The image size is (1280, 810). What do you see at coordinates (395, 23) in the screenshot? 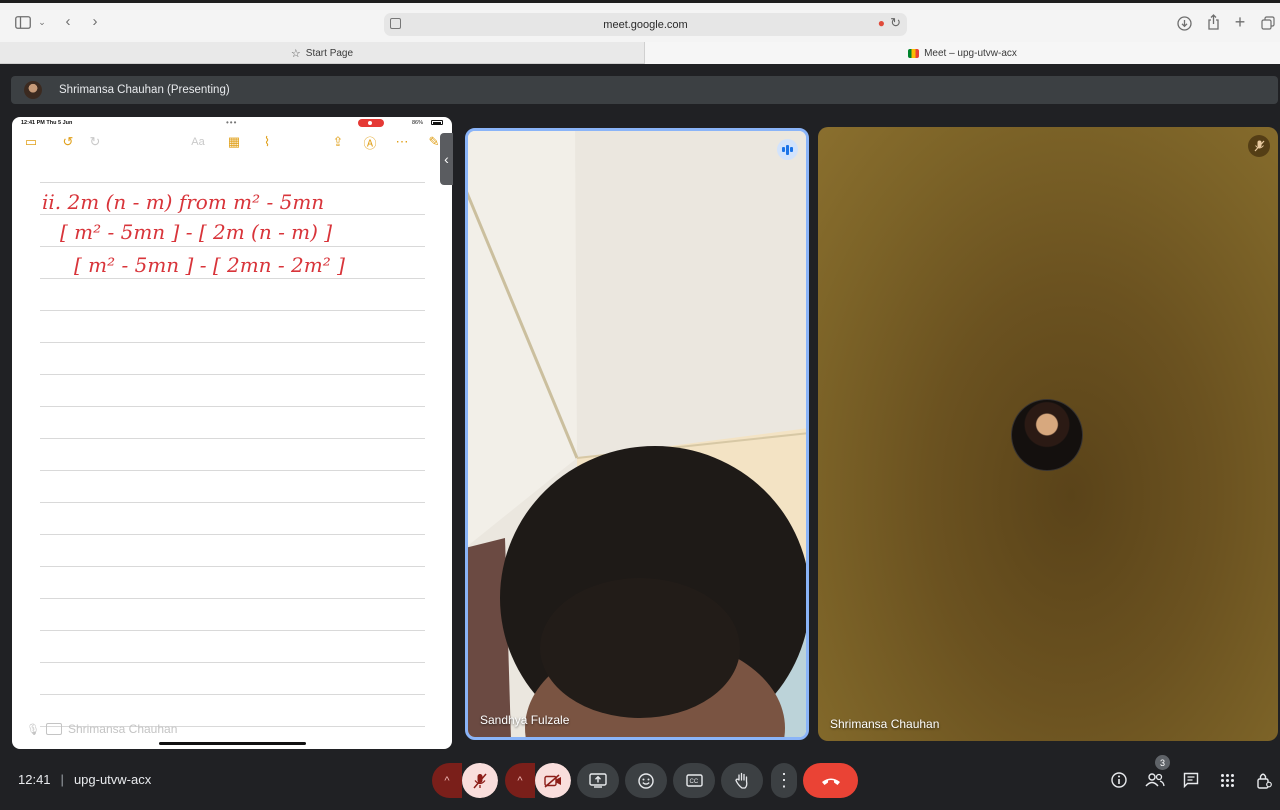
I see `page-settings-icon` at bounding box center [395, 23].